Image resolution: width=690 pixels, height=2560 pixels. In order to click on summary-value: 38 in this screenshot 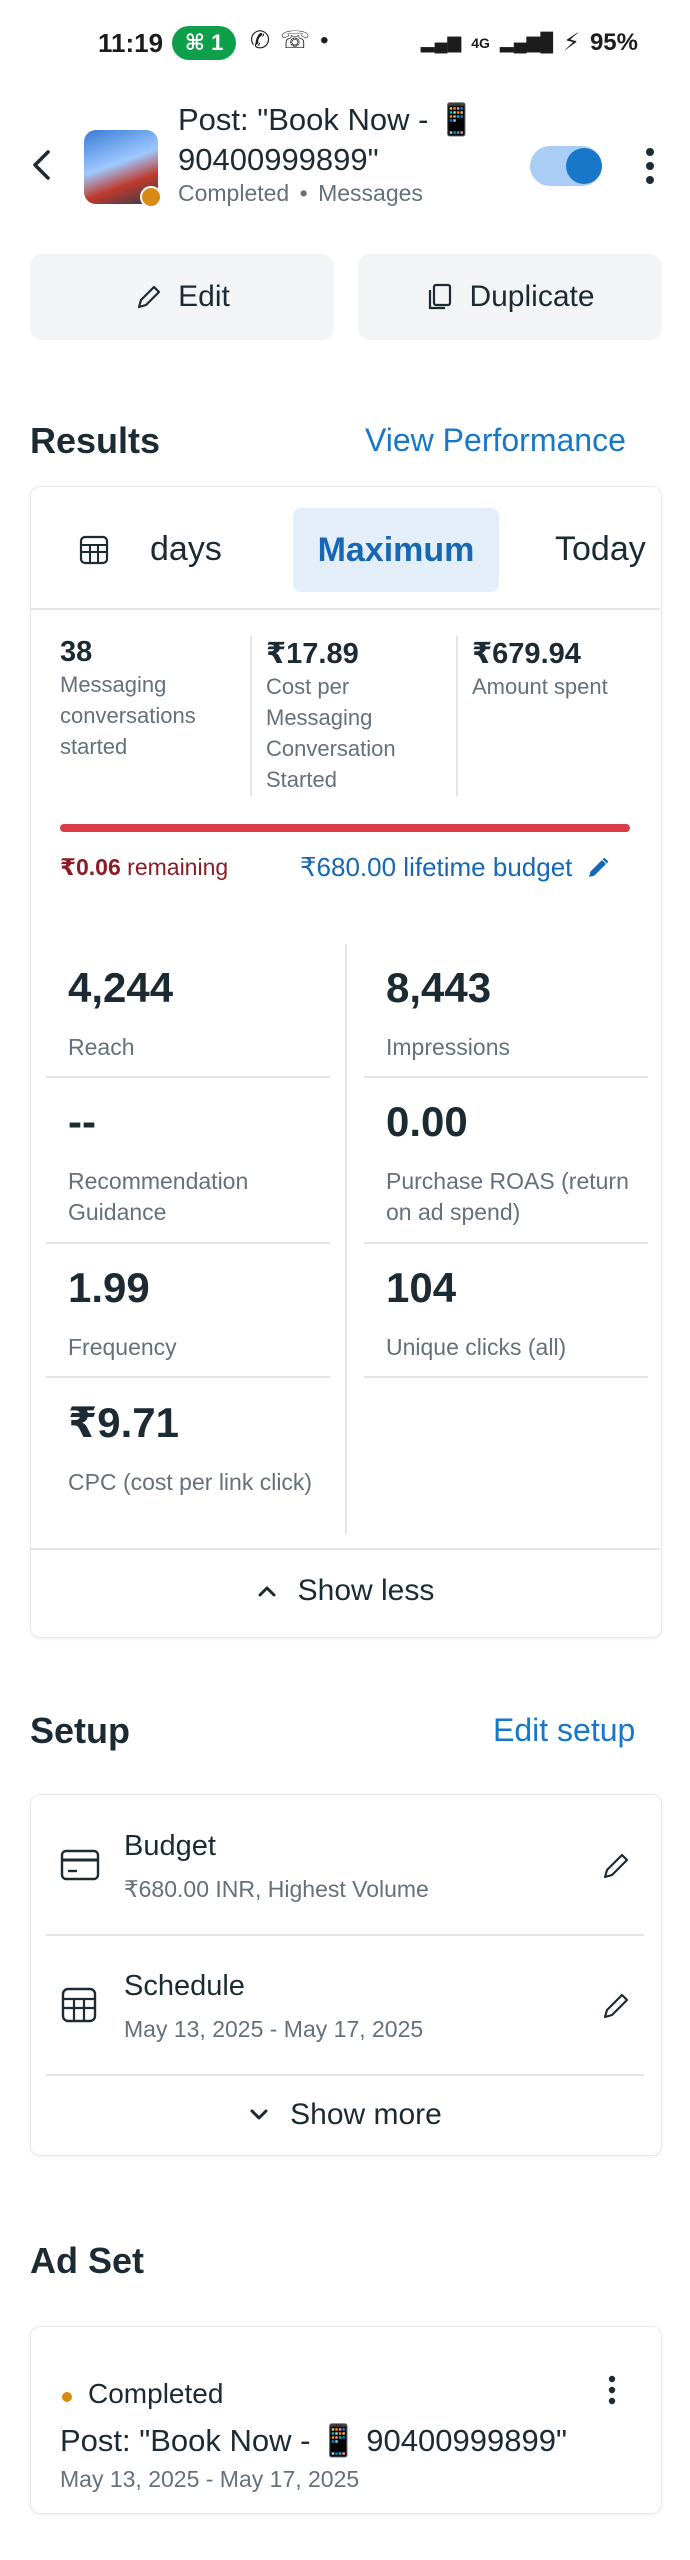, I will do `click(76, 652)`.